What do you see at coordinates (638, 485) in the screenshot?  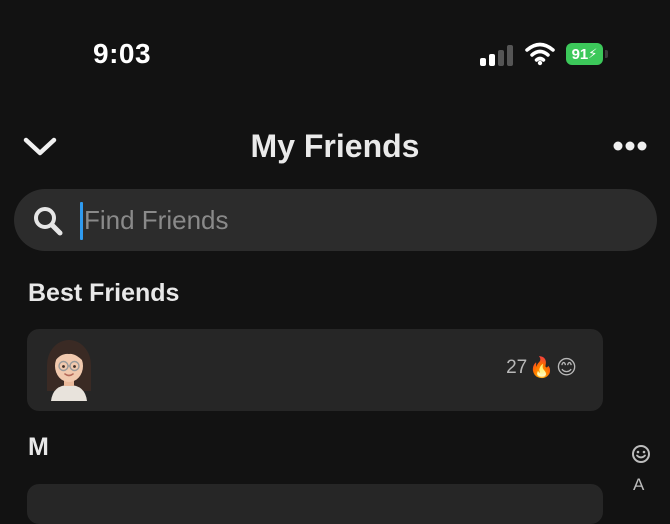 I see `alphabet-index-letter: A` at bounding box center [638, 485].